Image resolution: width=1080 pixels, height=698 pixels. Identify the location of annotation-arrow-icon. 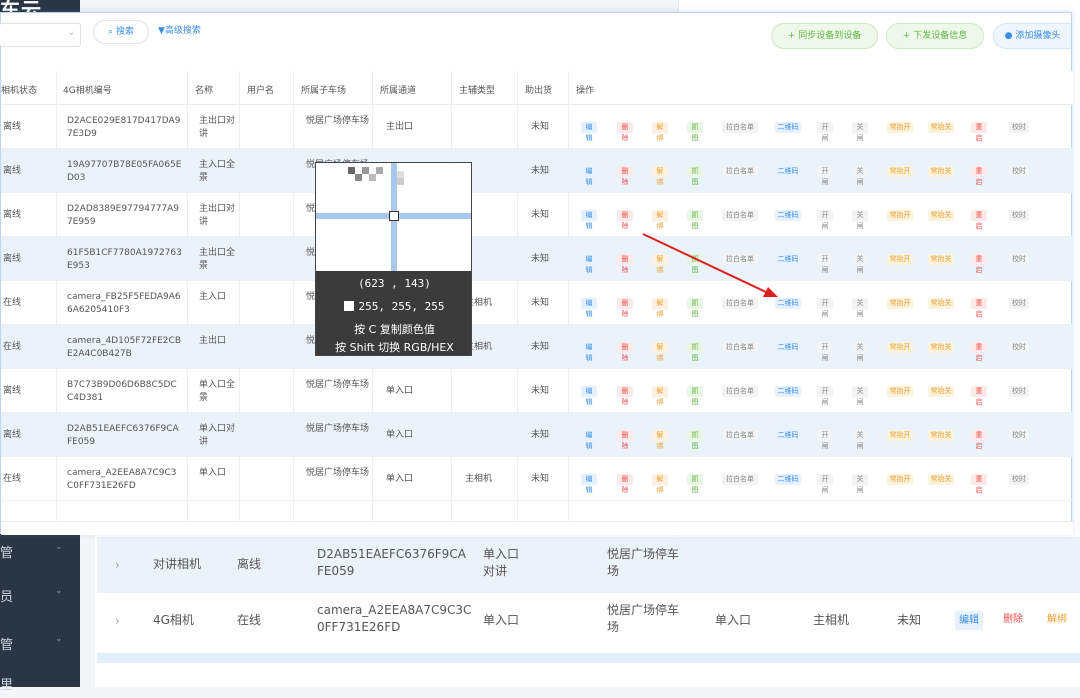
(710, 265).